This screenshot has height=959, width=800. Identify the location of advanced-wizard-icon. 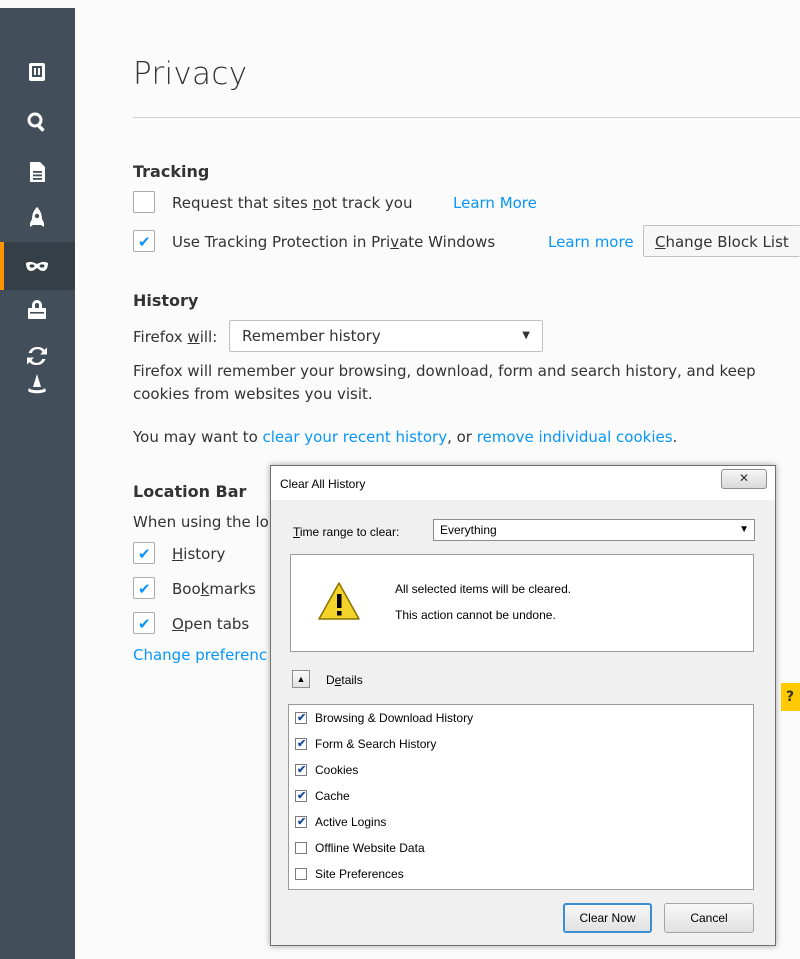
(37, 384).